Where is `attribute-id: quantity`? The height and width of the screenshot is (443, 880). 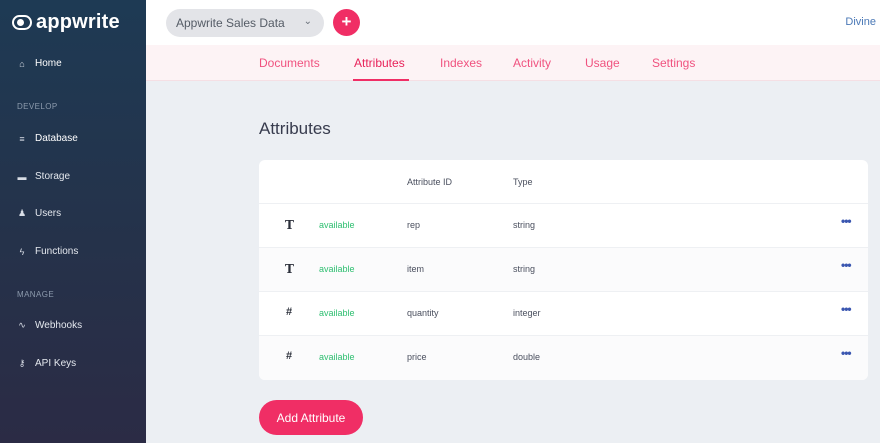 attribute-id: quantity is located at coordinates (423, 313).